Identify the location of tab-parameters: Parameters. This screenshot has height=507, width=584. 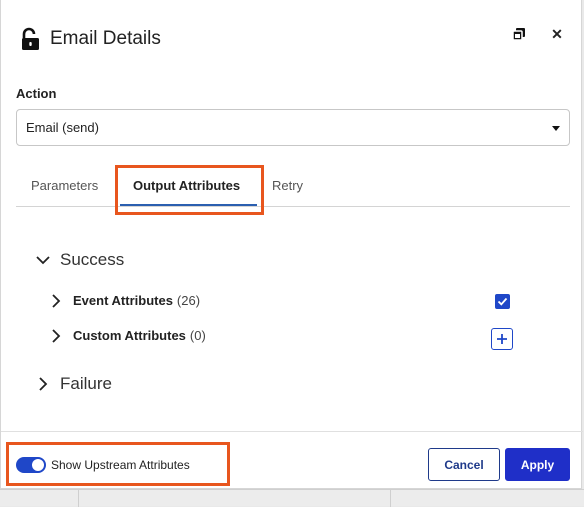
(64, 185).